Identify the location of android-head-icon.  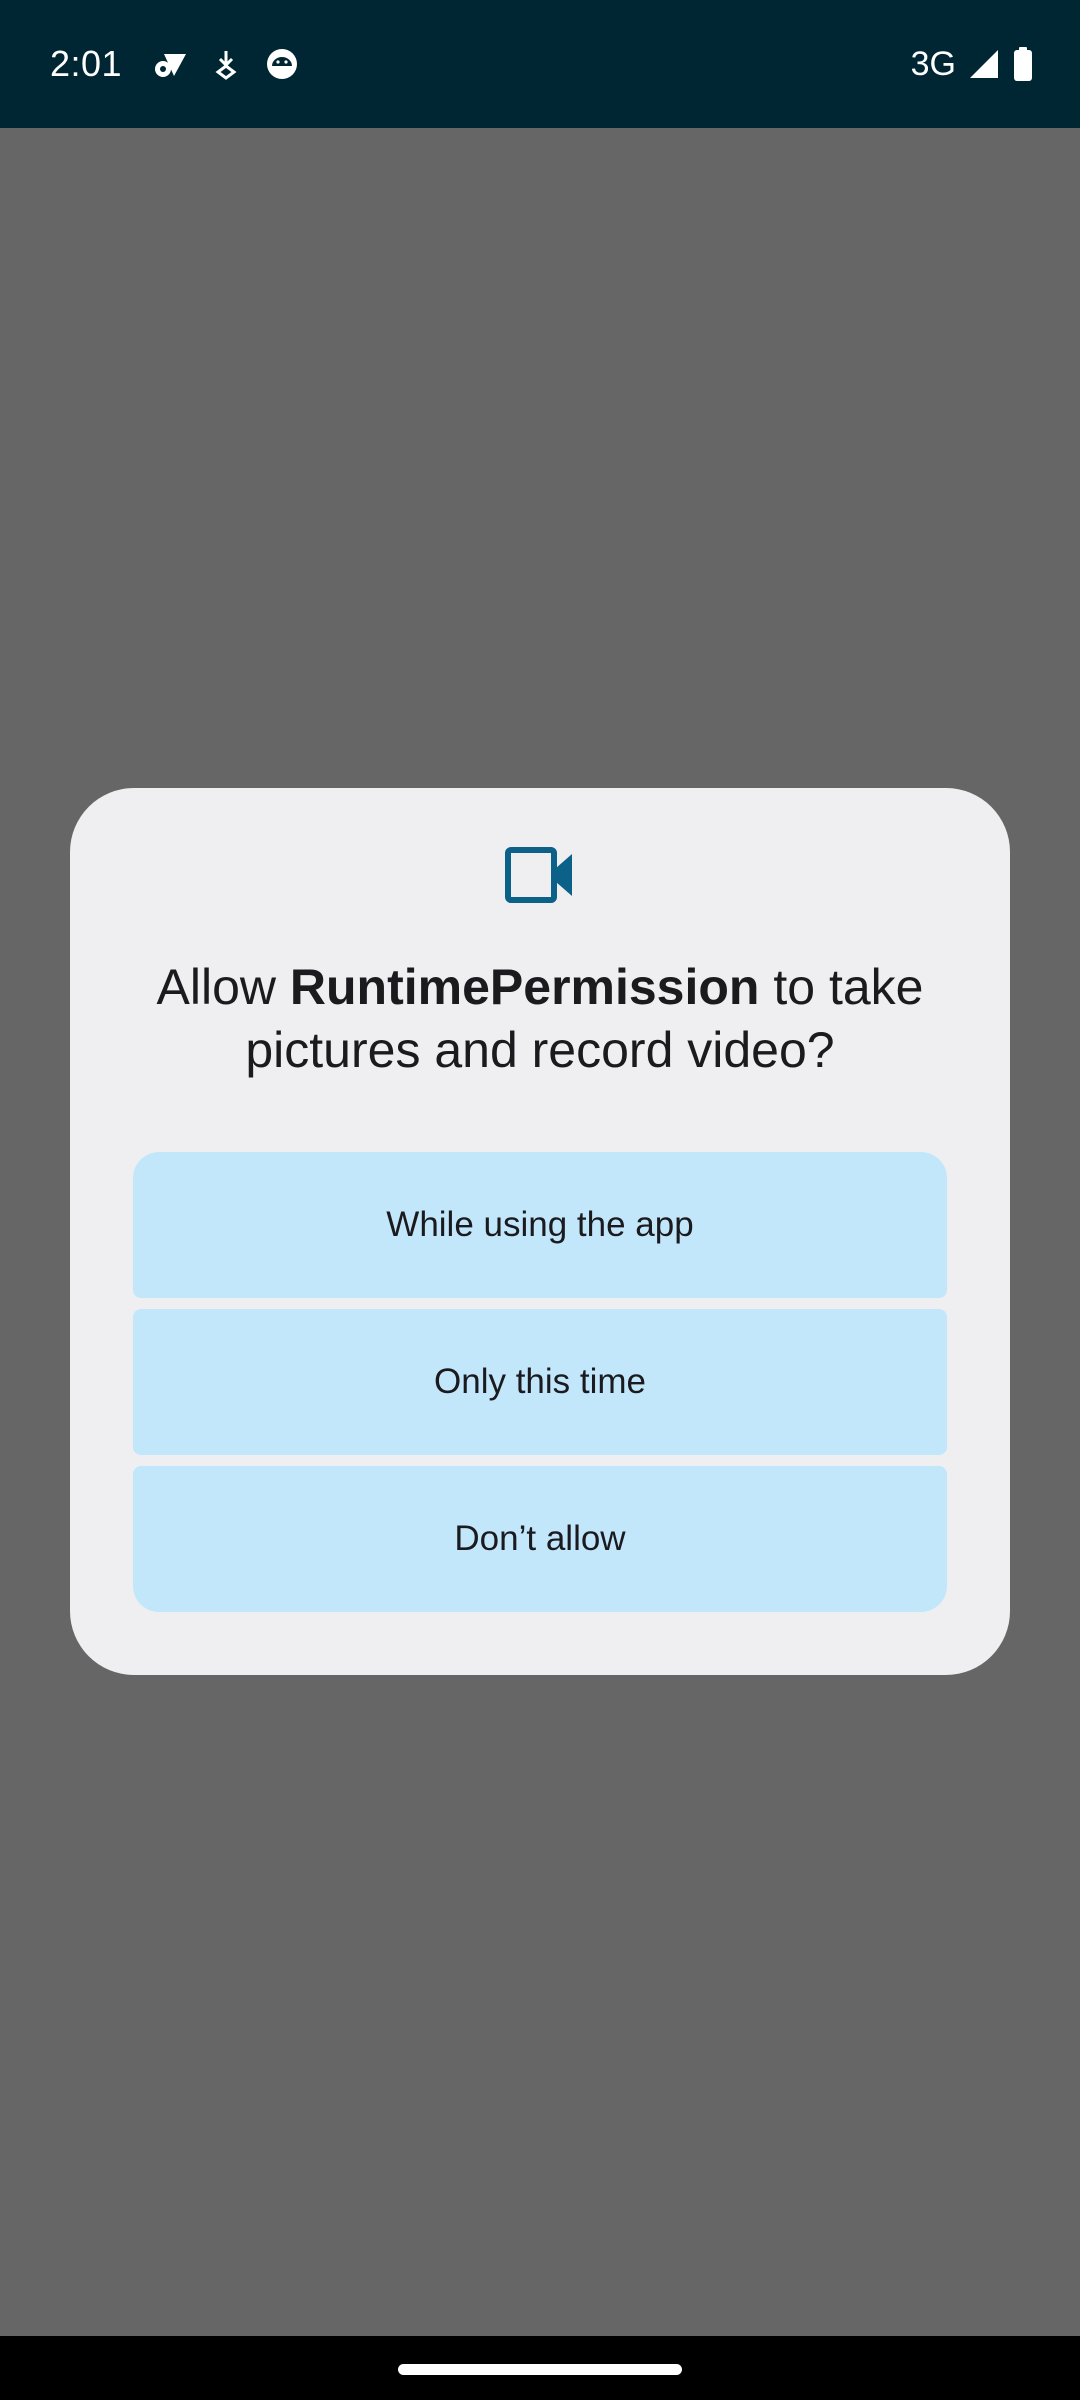
(282, 64).